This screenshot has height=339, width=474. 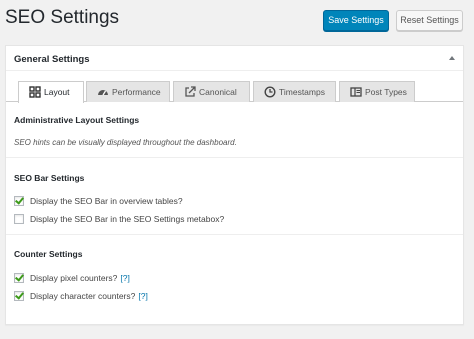 What do you see at coordinates (356, 20) in the screenshot?
I see `save-settings-button: Save Settings` at bounding box center [356, 20].